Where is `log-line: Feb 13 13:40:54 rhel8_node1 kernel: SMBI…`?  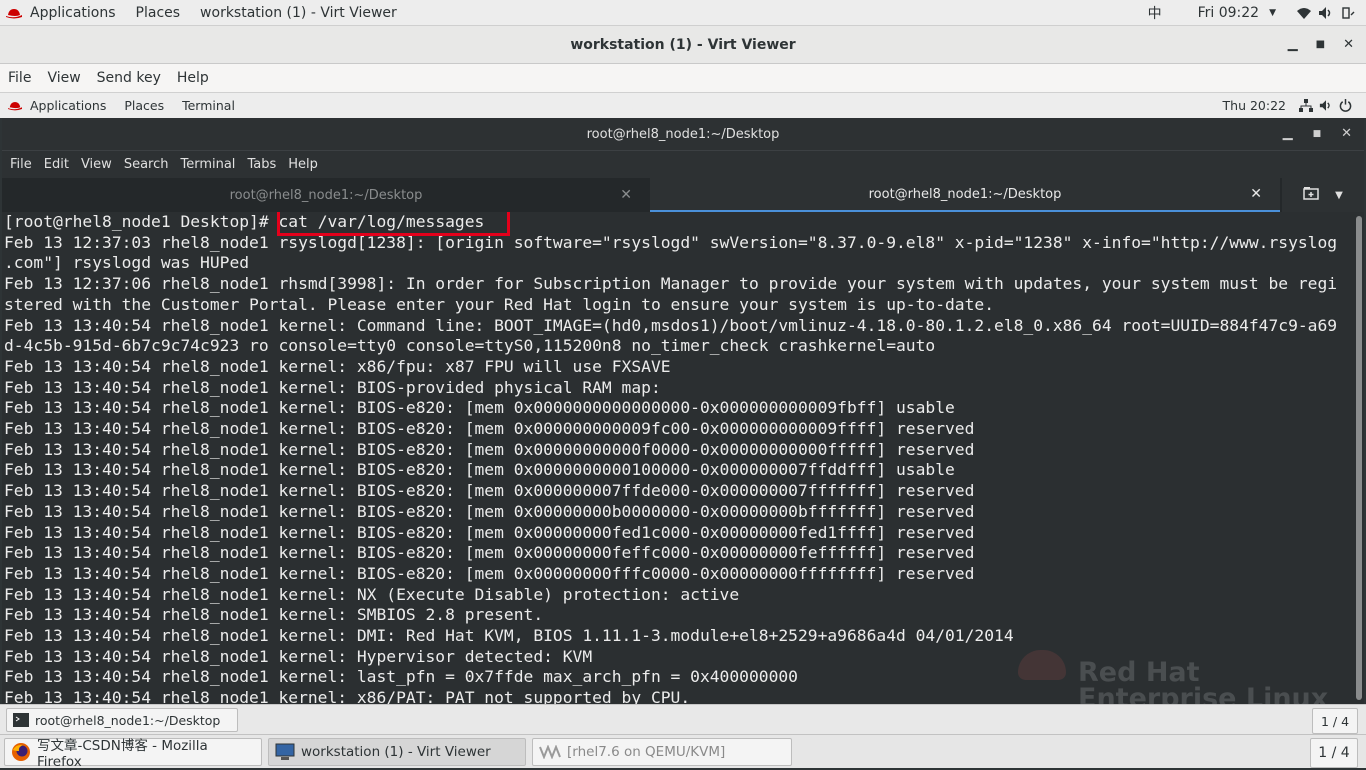
log-line: Feb 13 13:40:54 rhel8_node1 kernel: SMBI… is located at coordinates (274, 615).